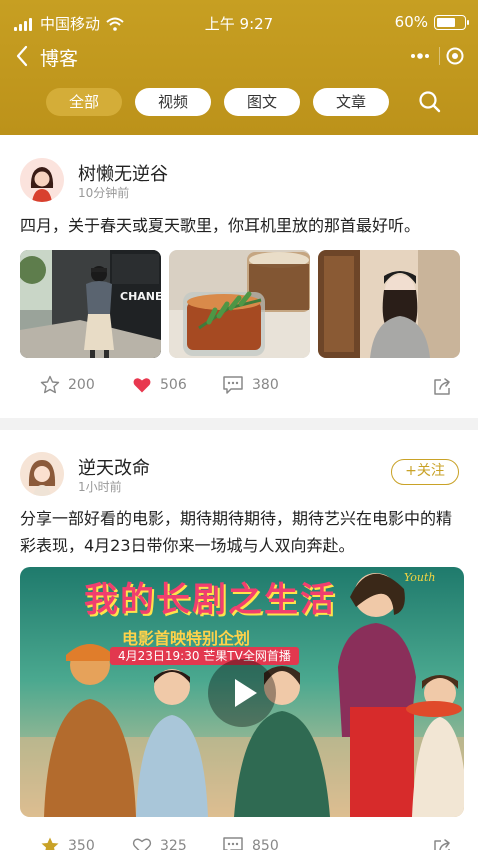 The width and height of the screenshot is (478, 850). Describe the element at coordinates (123, 173) in the screenshot. I see `author-name: 树懒无逆谷` at that location.